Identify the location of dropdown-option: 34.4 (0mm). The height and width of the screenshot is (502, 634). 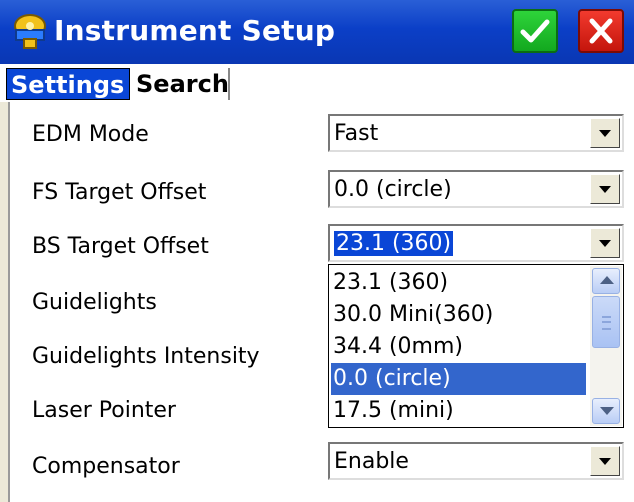
(458, 347).